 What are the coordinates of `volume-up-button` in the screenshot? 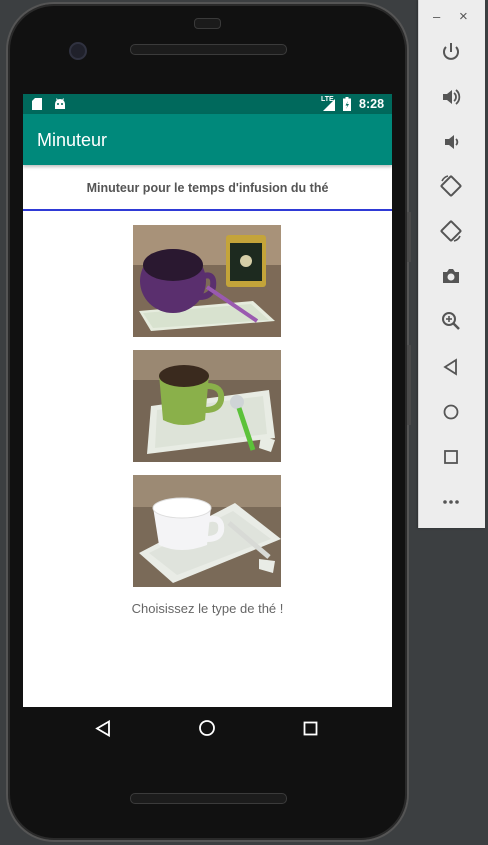 It's located at (451, 97).